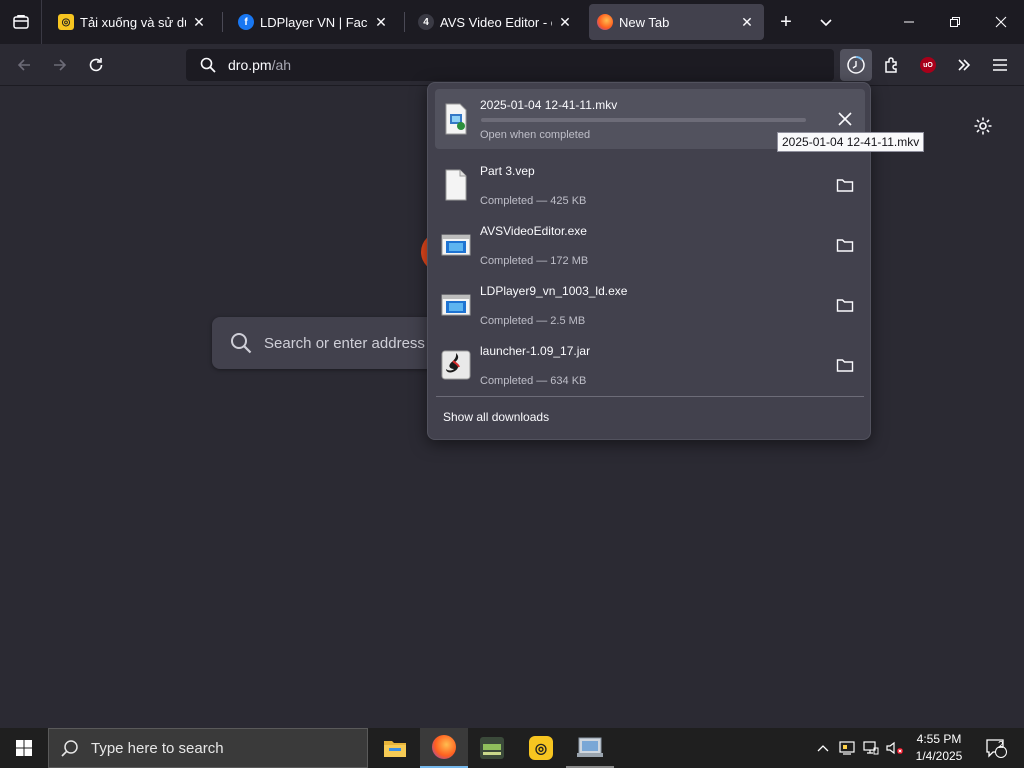 The width and height of the screenshot is (1024, 768). I want to click on network-button, so click(871, 748).